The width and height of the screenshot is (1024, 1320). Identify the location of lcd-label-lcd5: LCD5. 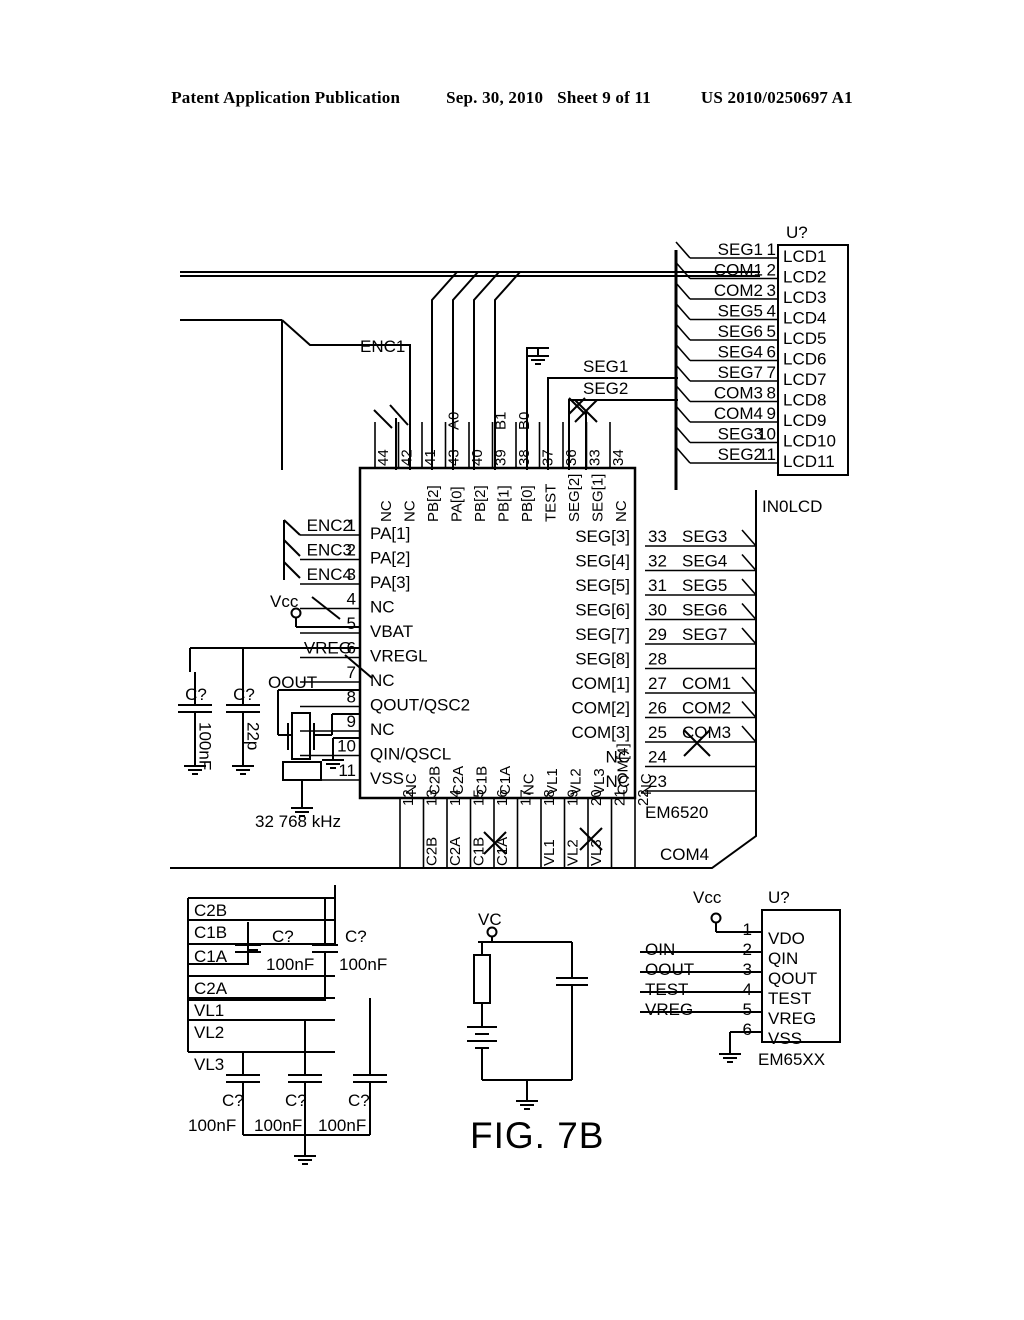
(804, 338).